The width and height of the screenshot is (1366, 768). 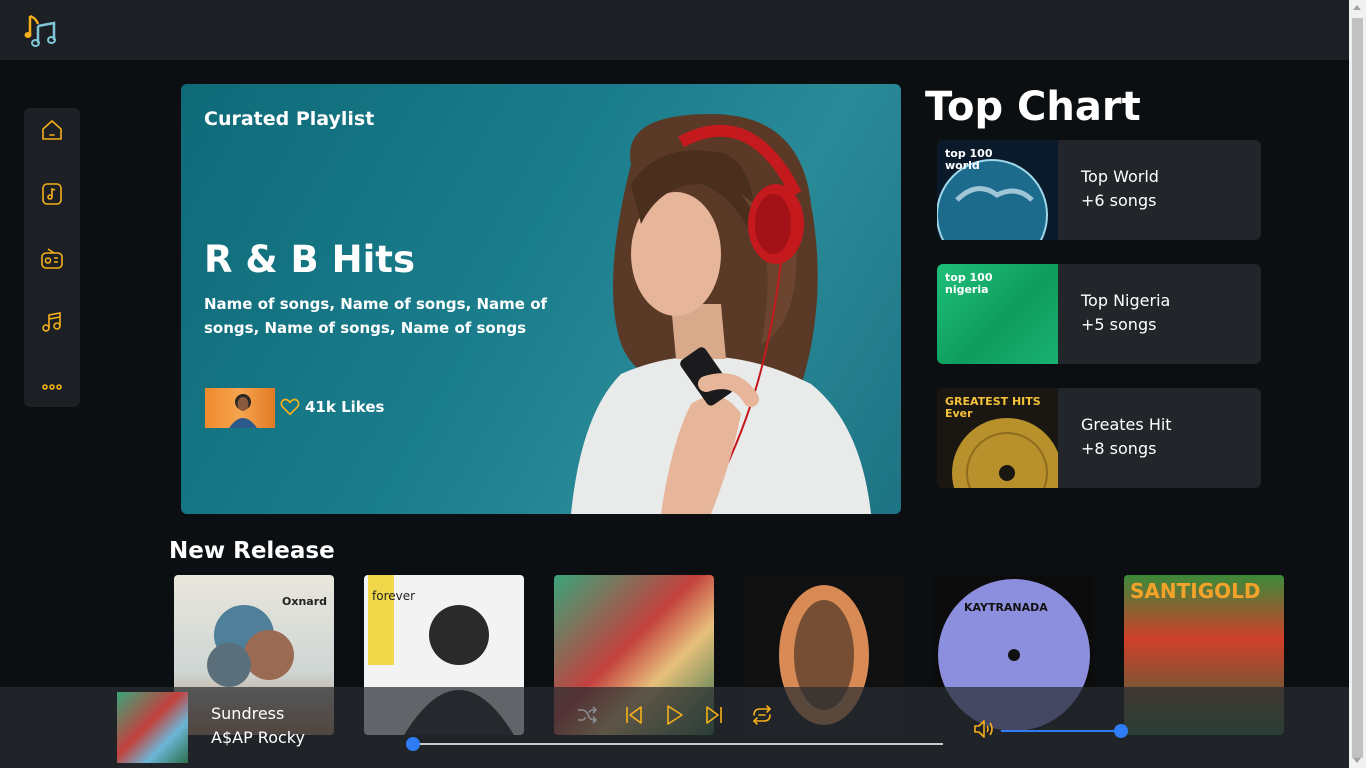 What do you see at coordinates (394, 596) in the screenshot?
I see `album-art-text: forever` at bounding box center [394, 596].